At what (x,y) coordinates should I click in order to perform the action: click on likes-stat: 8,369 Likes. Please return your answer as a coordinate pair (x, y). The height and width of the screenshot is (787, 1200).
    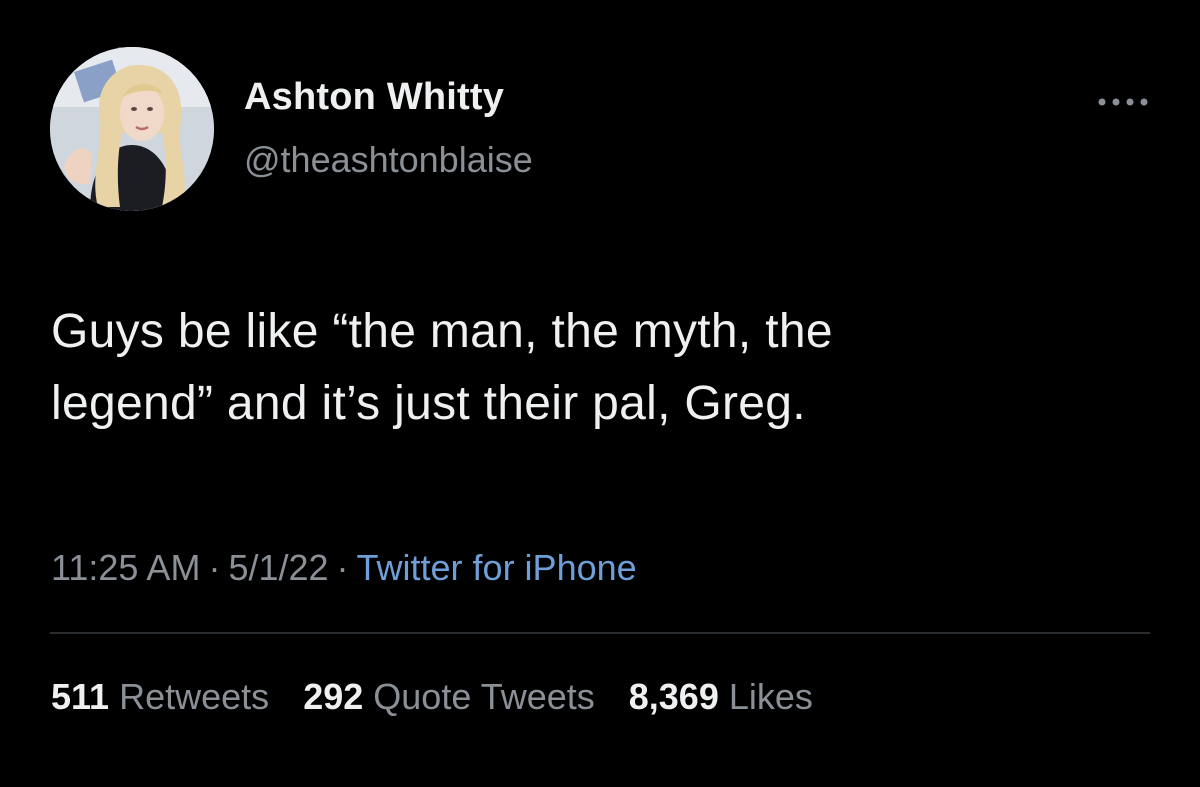
    Looking at the image, I should click on (721, 697).